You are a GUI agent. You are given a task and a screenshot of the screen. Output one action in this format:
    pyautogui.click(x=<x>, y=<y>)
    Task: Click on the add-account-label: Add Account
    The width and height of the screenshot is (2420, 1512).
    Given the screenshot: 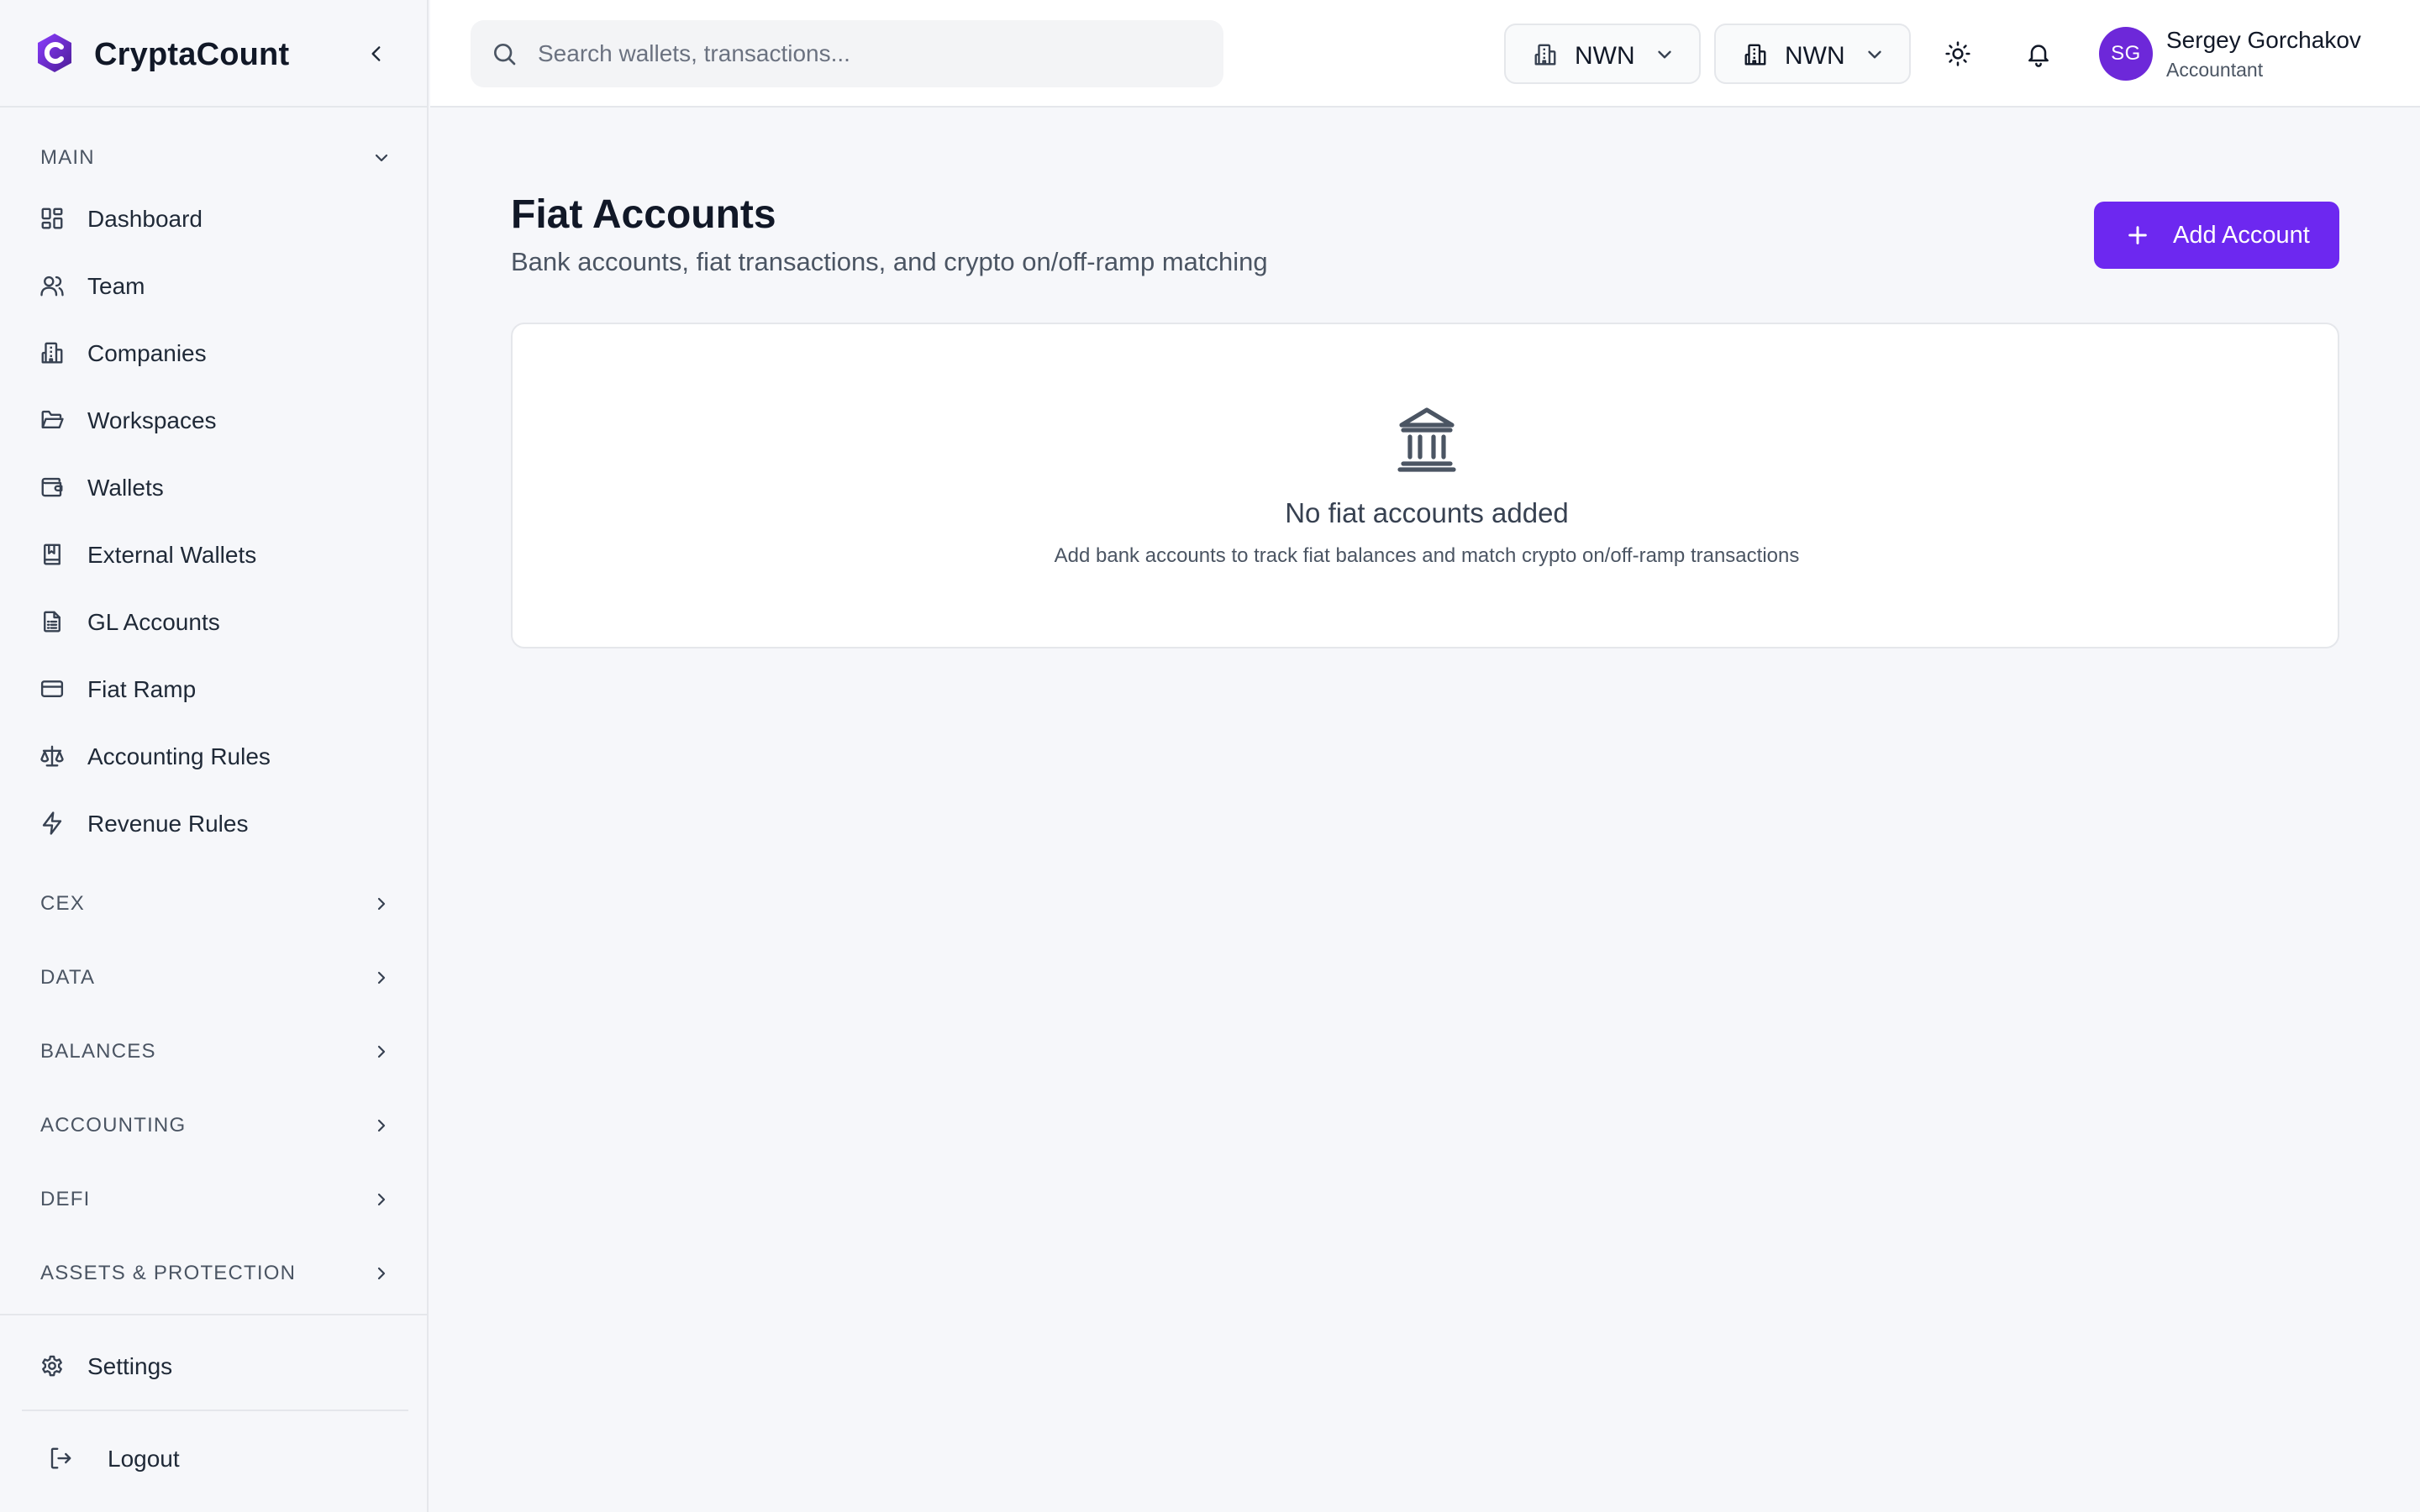 What is the action you would take?
    pyautogui.click(x=2241, y=235)
    